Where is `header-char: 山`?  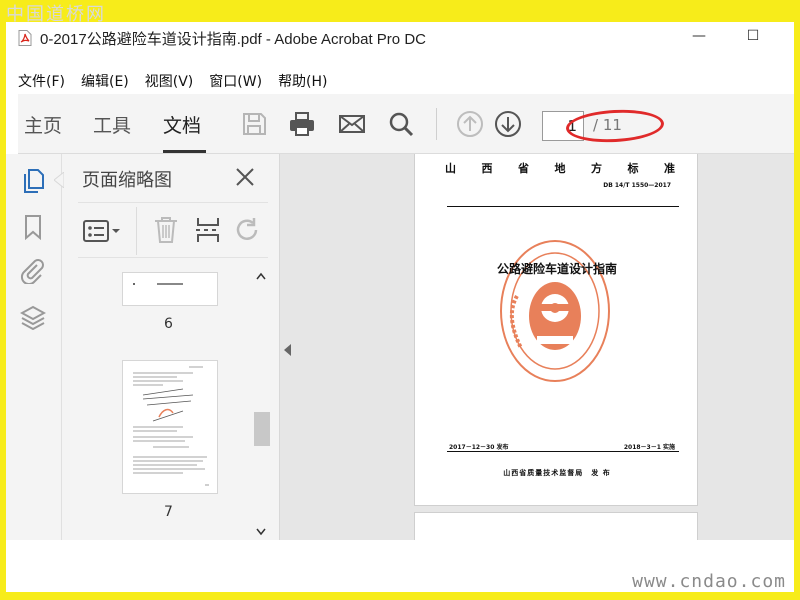 header-char: 山 is located at coordinates (450, 168).